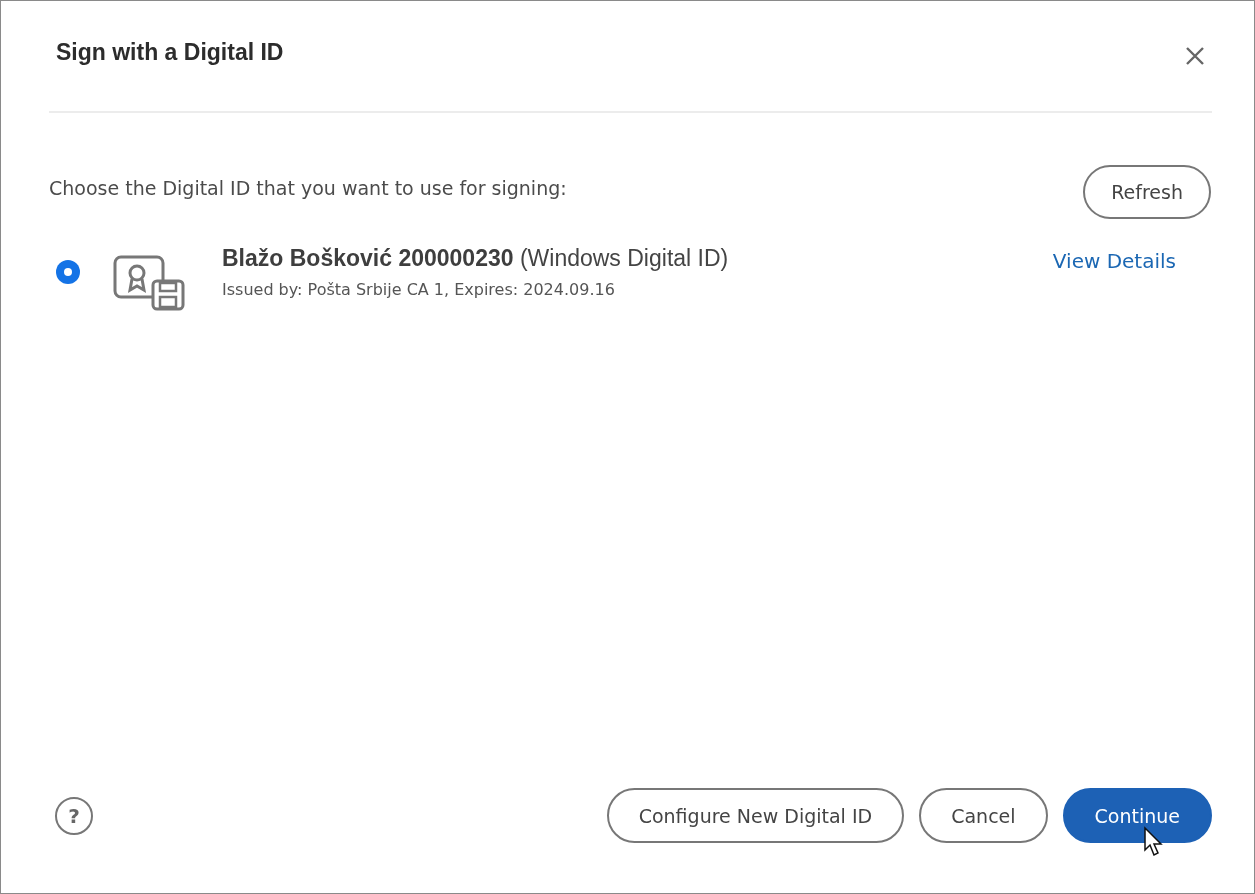 Image resolution: width=1255 pixels, height=894 pixels. Describe the element at coordinates (68, 272) in the screenshot. I see `radio-button` at that location.